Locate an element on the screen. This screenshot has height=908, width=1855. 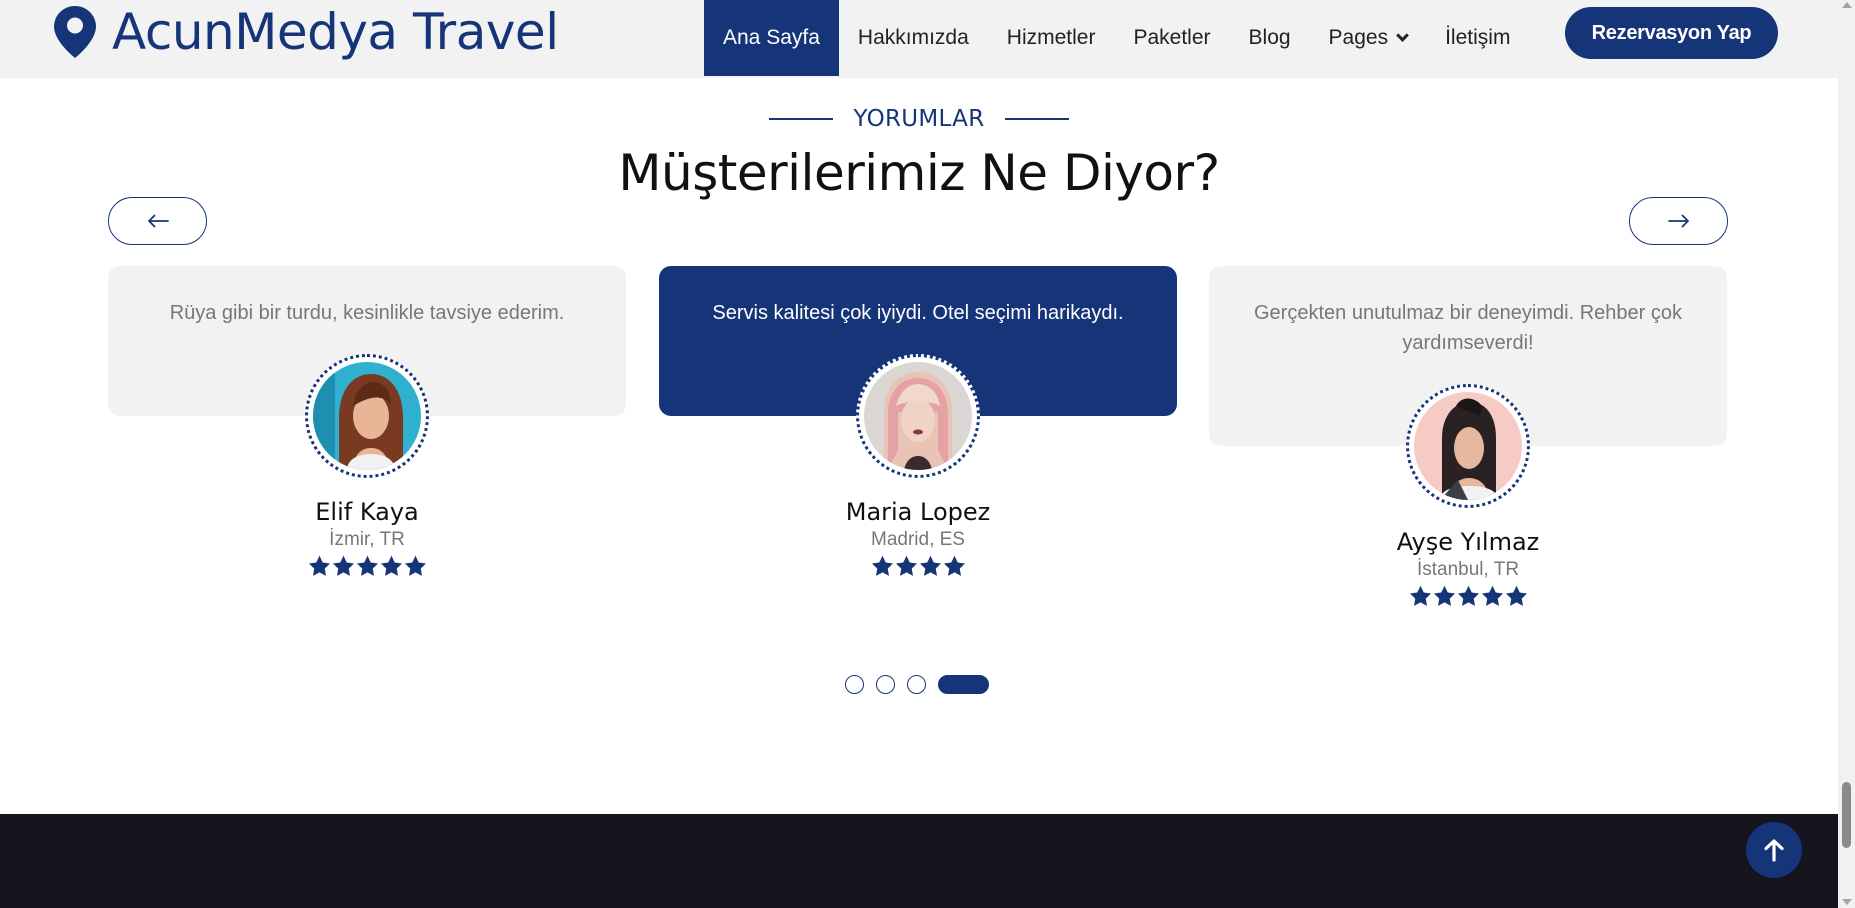
testimonial-author: Maria Lopez Madrid, ES is located at coordinates (918, 537).